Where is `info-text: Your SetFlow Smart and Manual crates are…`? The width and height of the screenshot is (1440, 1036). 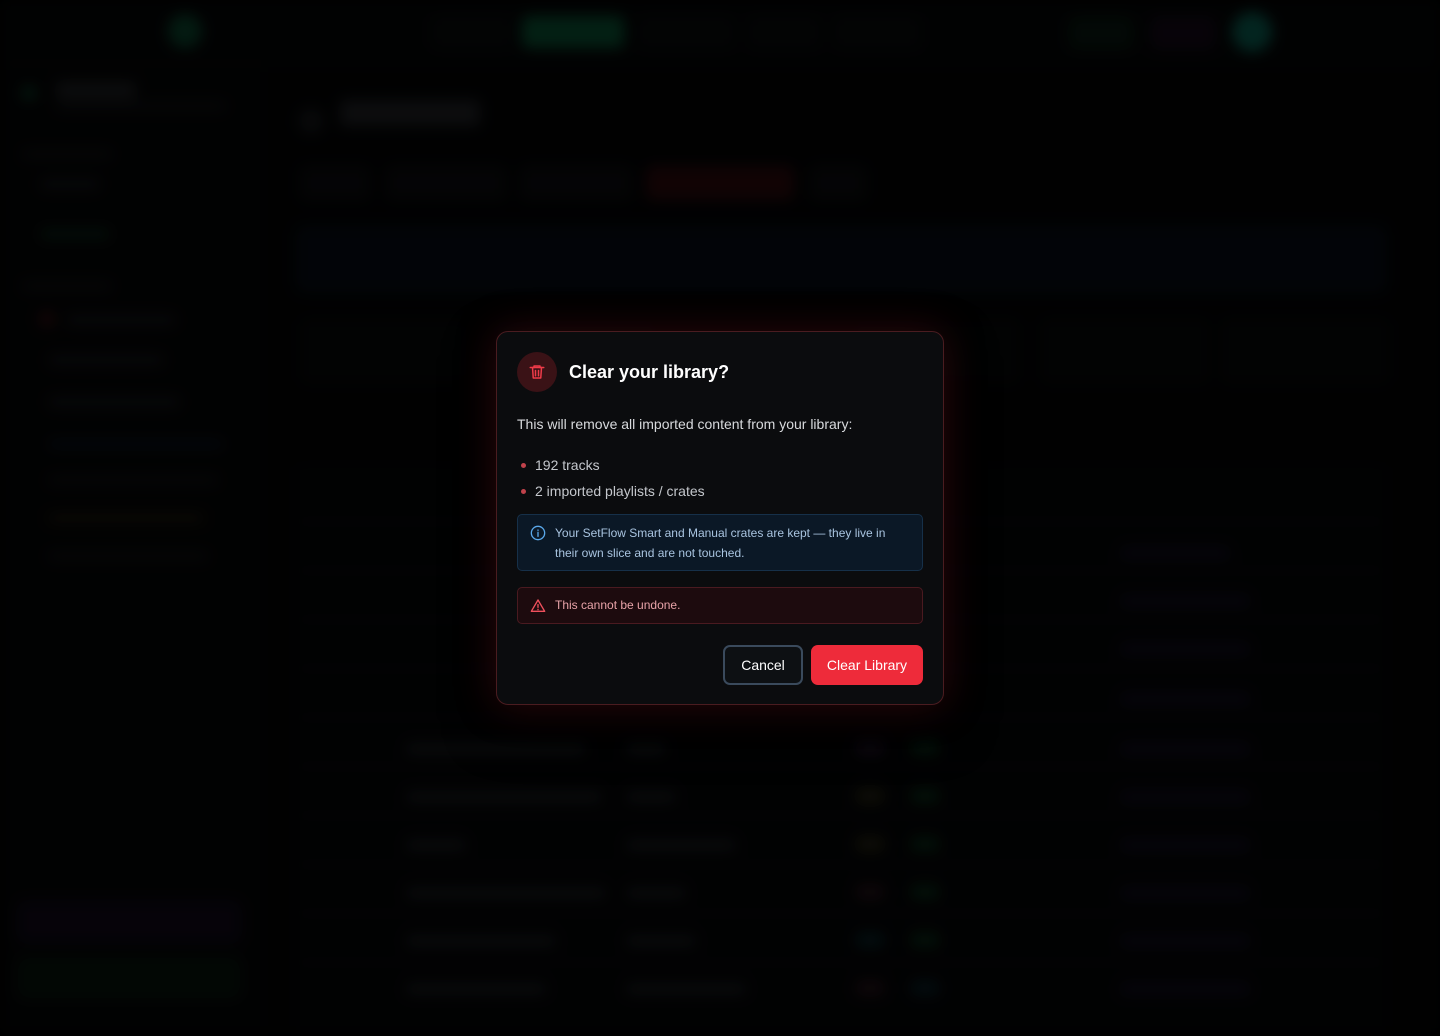
info-text: Your SetFlow Smart and Manual crates are… is located at coordinates (720, 543).